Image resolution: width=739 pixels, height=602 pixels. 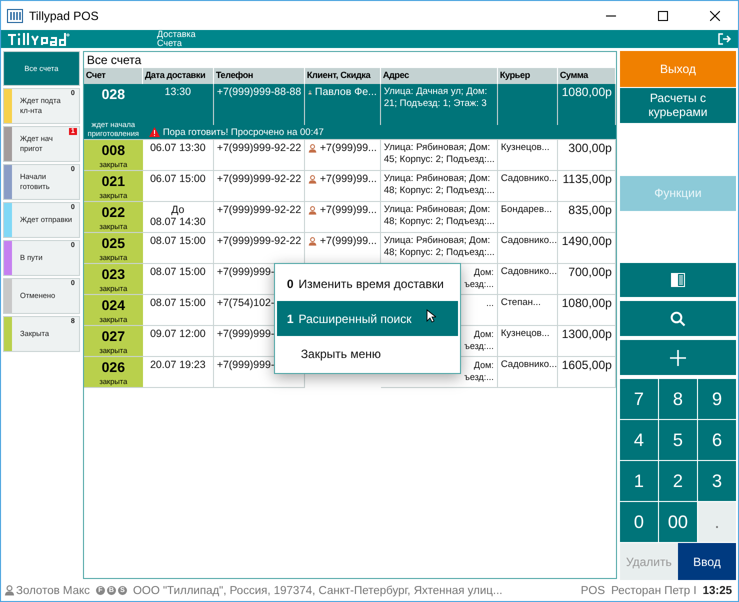 I want to click on plus-icon, so click(x=678, y=358).